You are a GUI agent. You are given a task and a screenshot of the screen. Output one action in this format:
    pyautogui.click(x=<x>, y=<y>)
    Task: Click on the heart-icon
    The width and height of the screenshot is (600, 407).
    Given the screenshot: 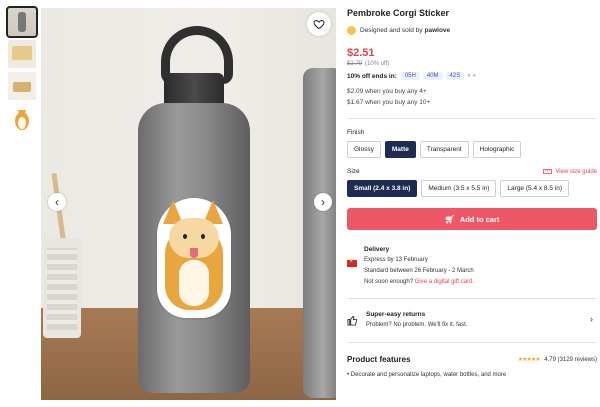 What is the action you would take?
    pyautogui.click(x=319, y=24)
    